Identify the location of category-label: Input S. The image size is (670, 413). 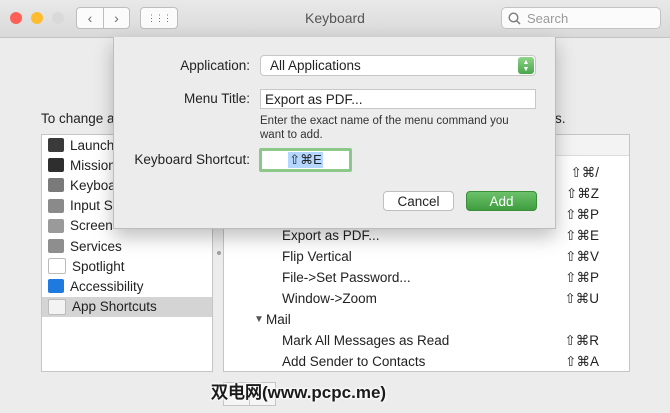
(91, 206).